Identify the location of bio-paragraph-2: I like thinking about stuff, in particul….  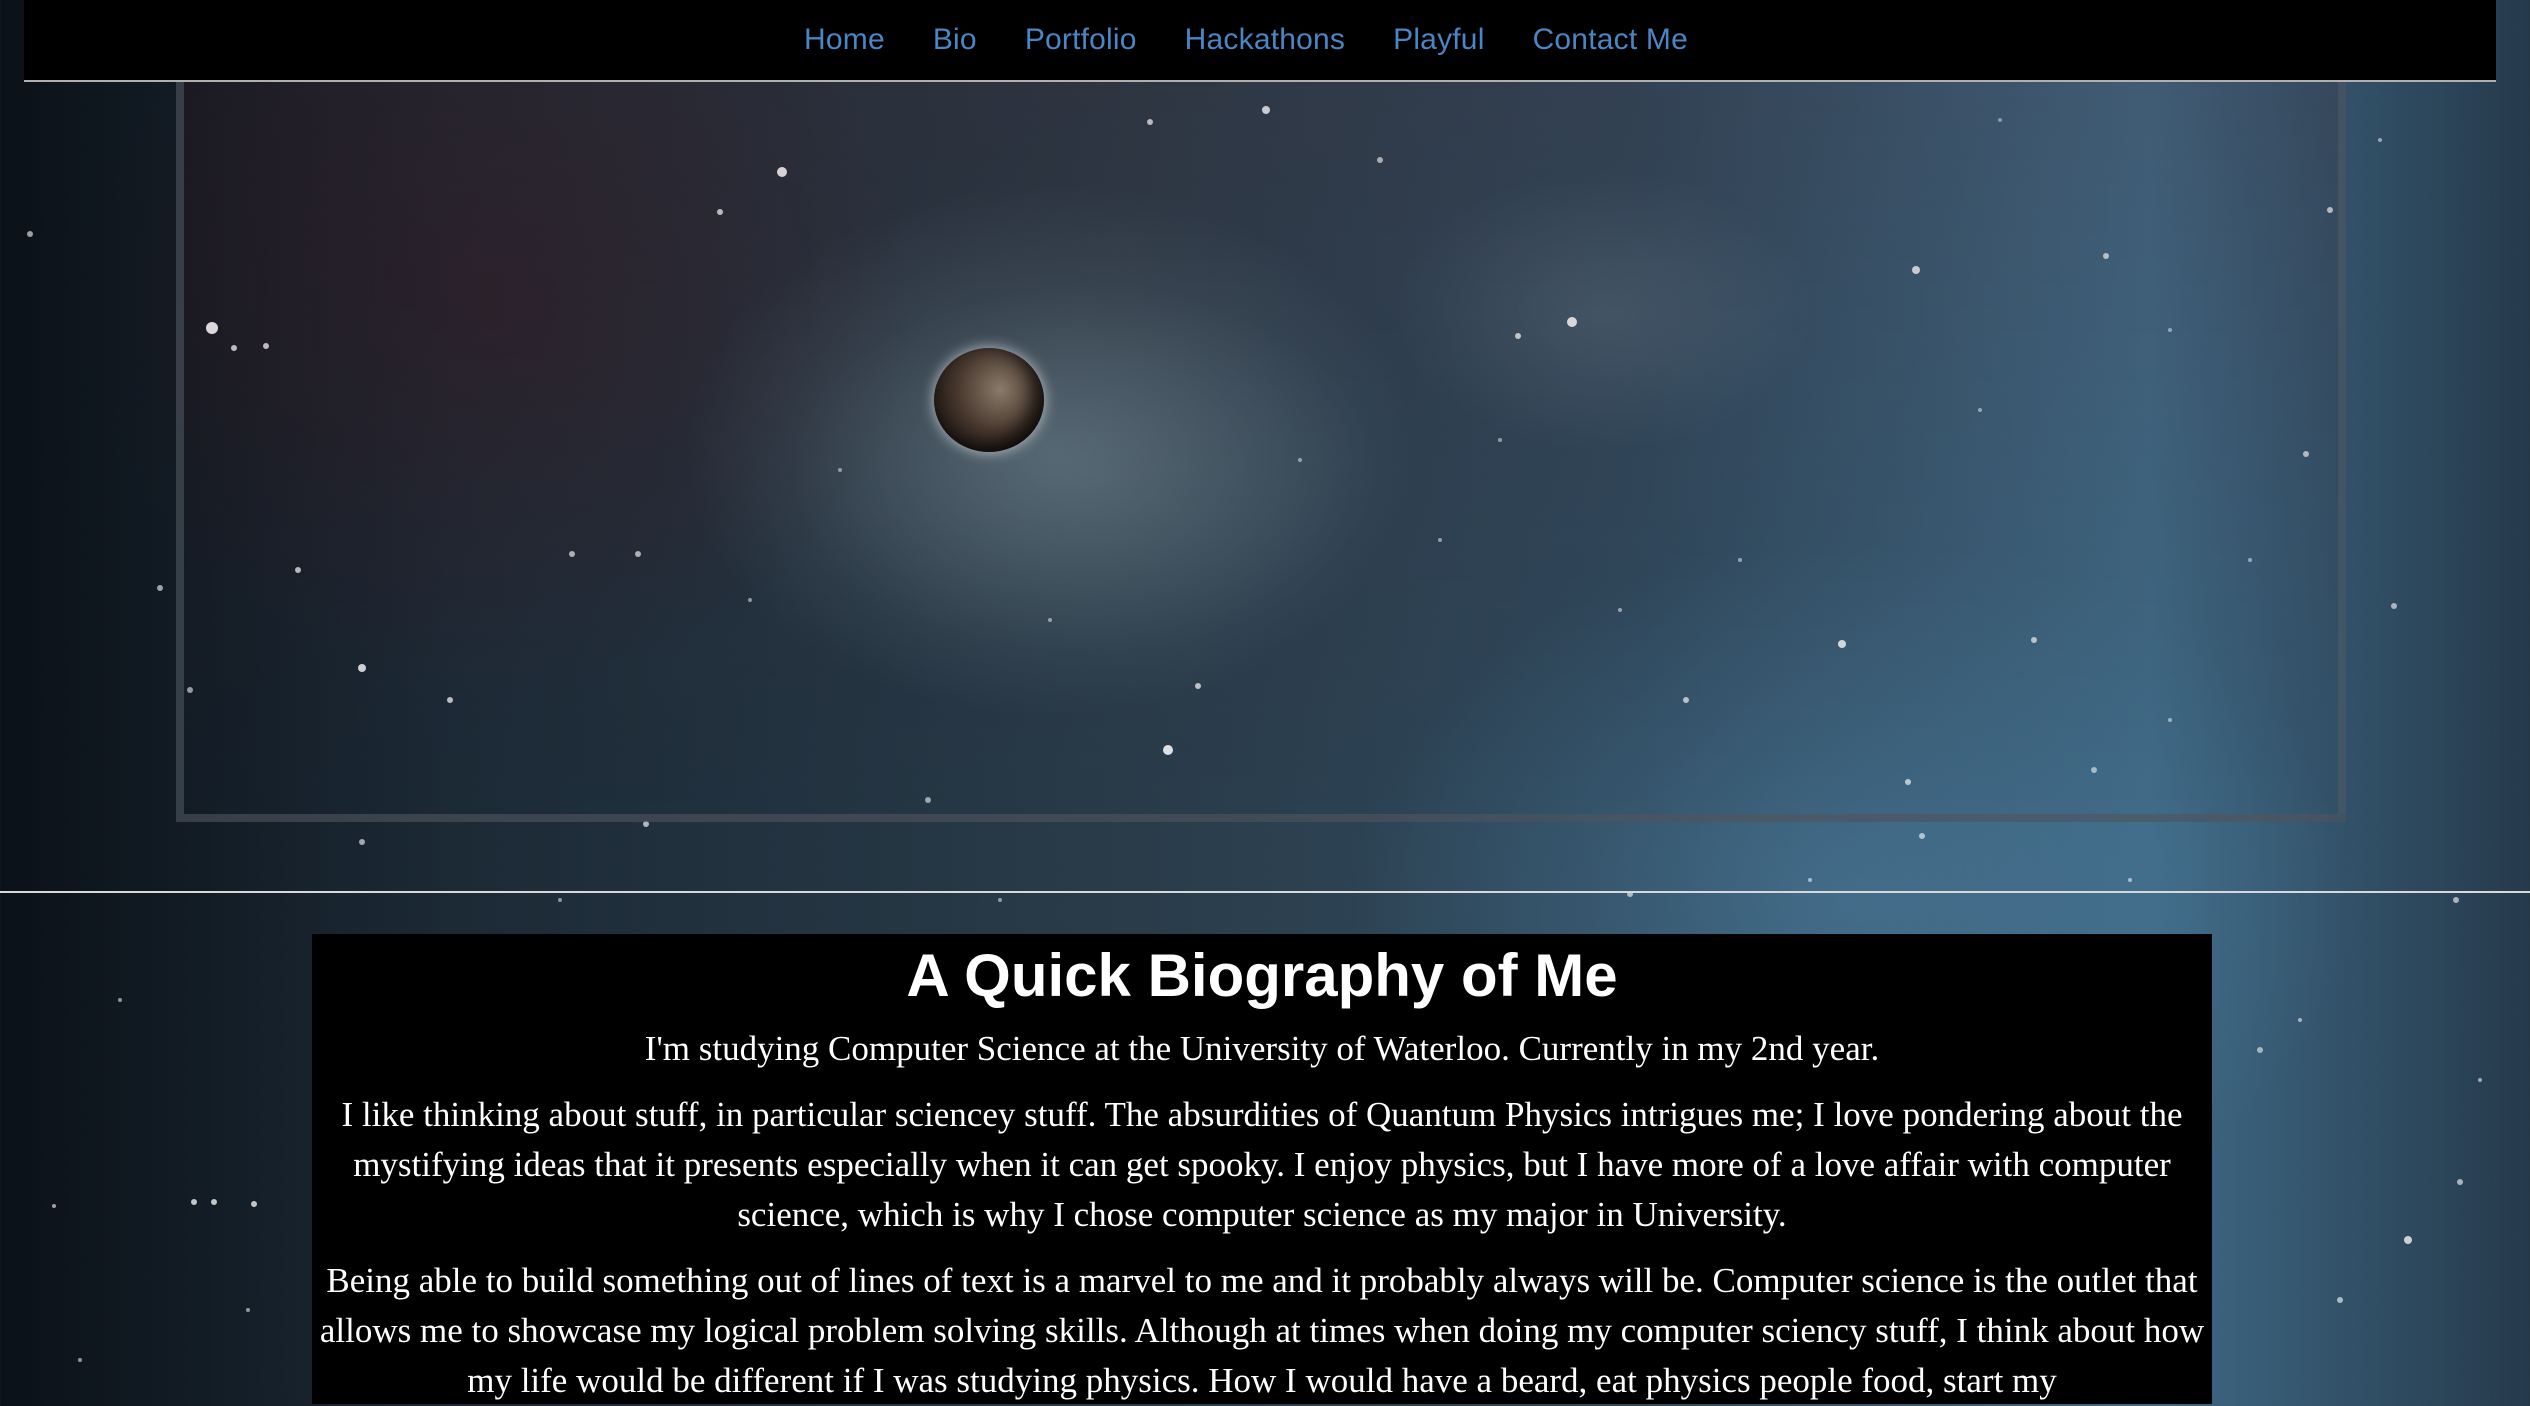
(1262, 1164).